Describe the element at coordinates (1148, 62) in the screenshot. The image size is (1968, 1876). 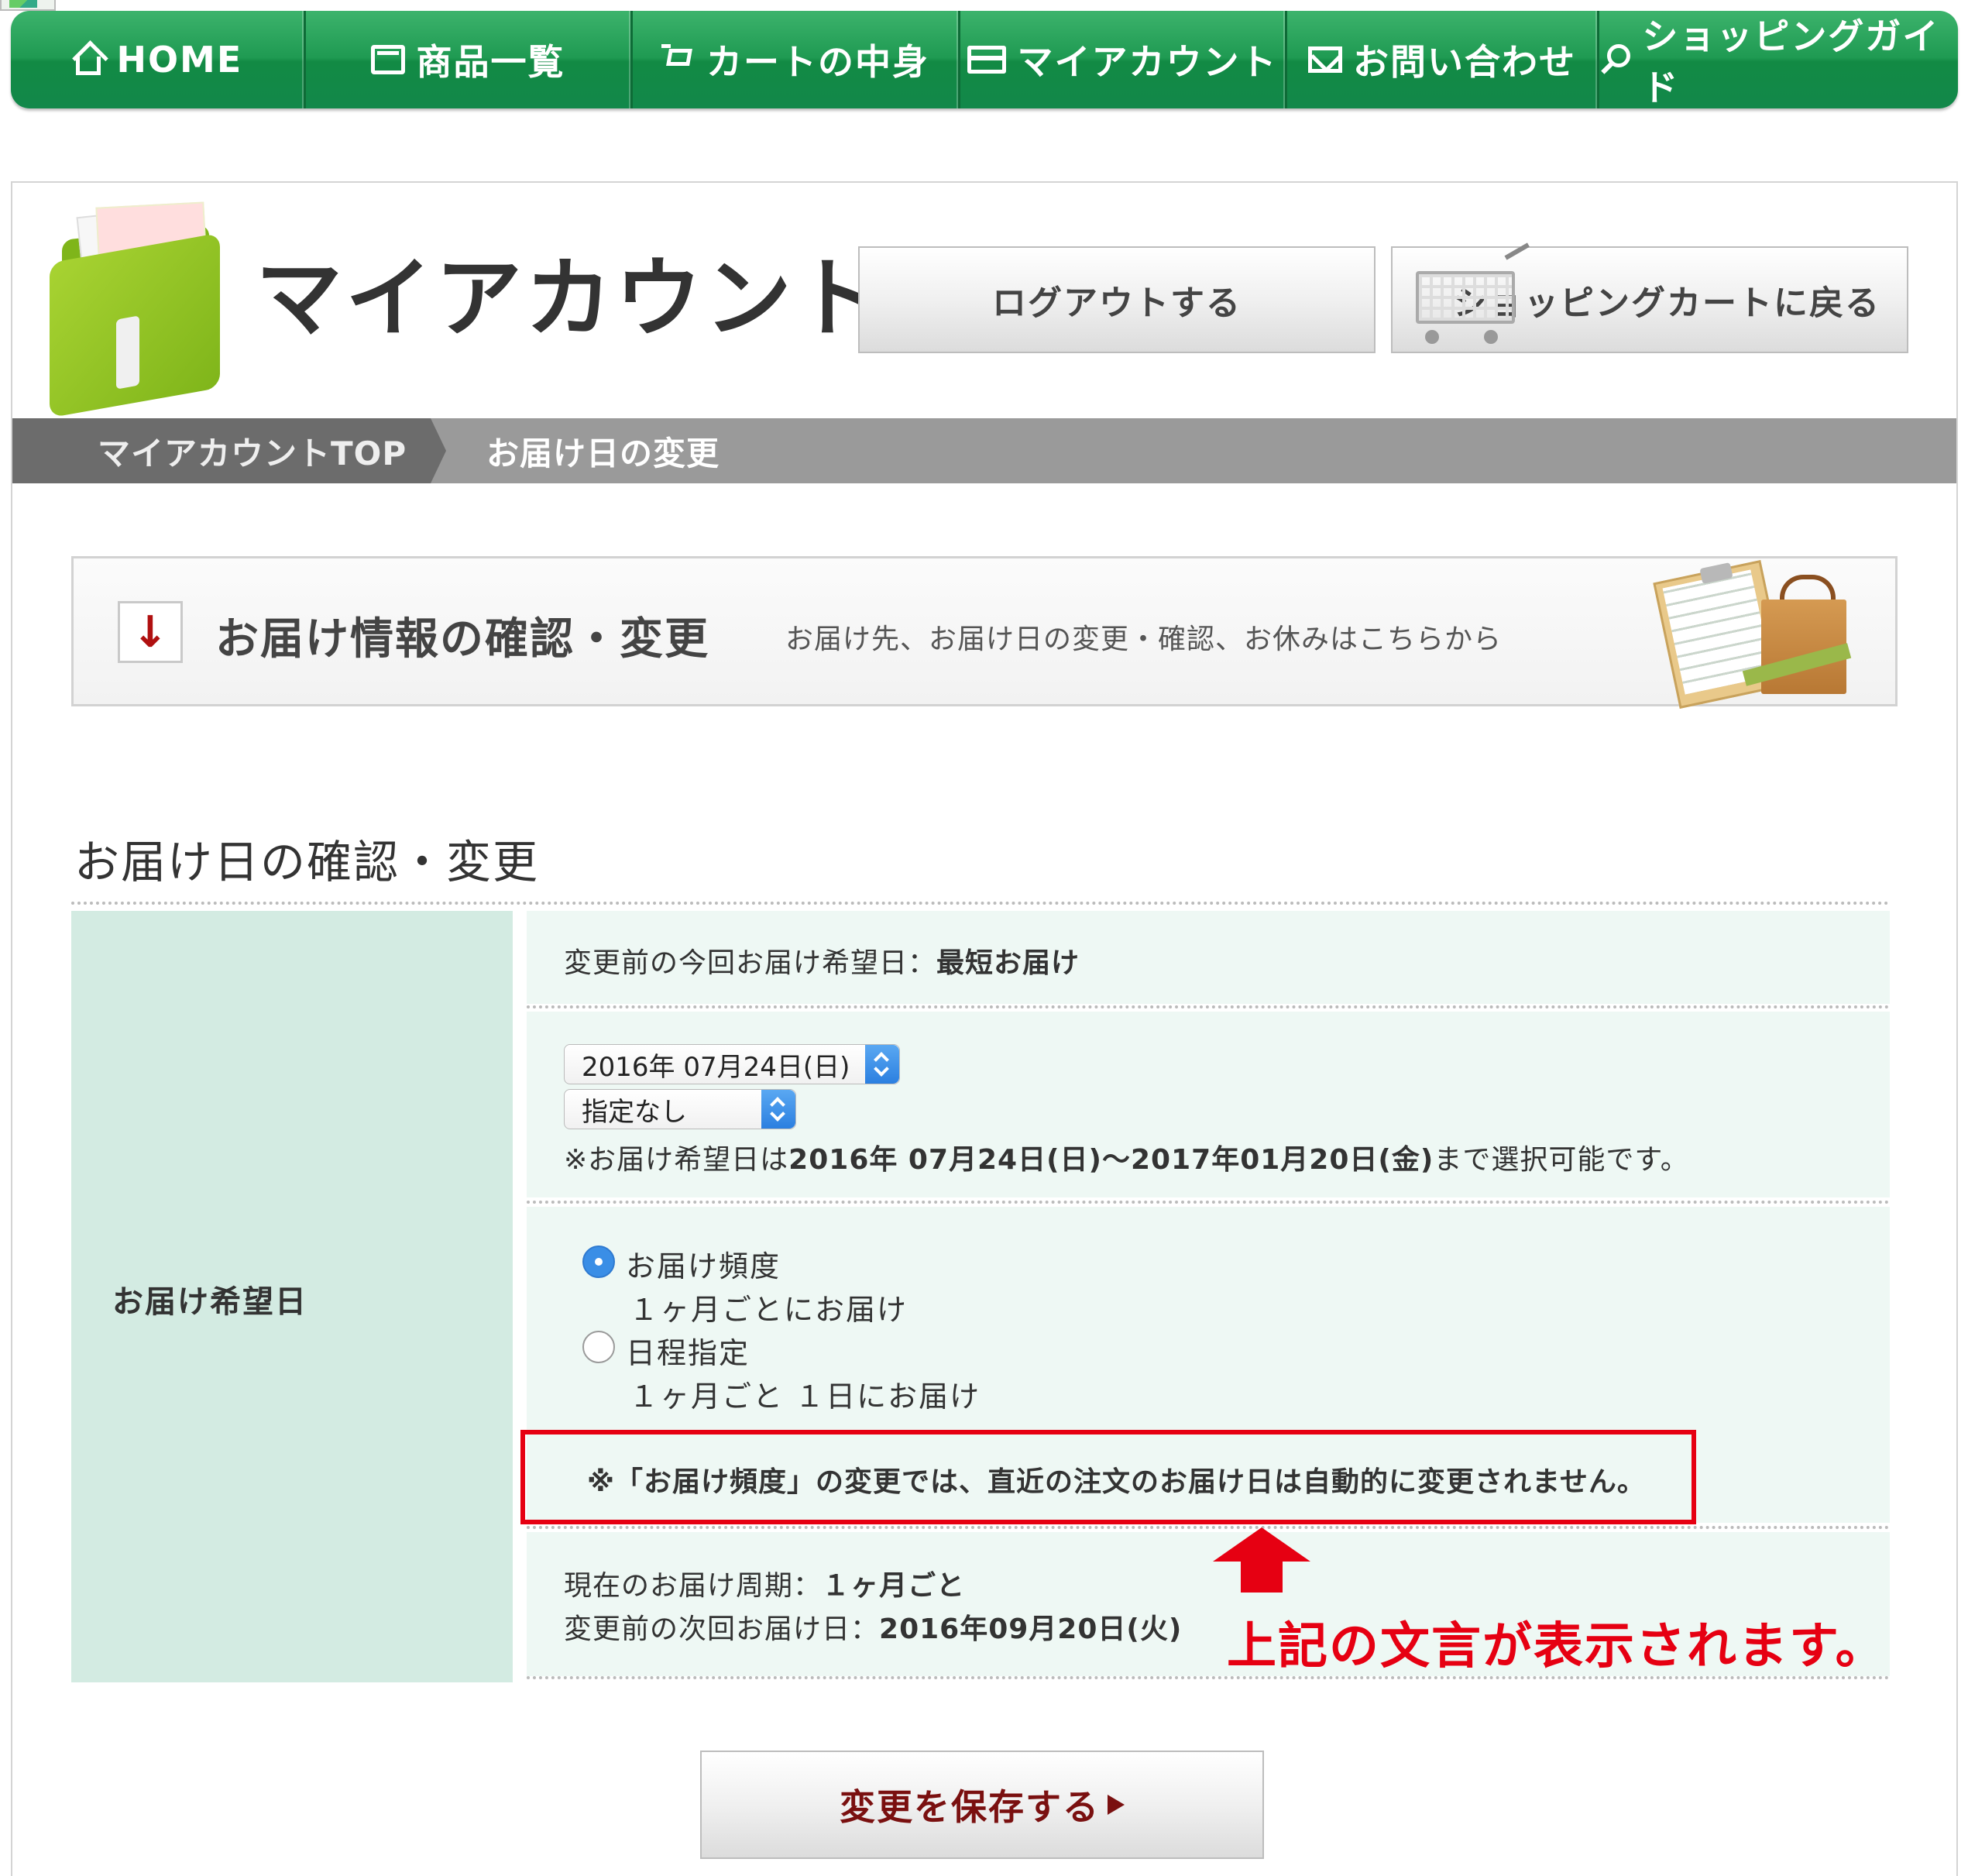
I see `nav-label: マイアカウント` at that location.